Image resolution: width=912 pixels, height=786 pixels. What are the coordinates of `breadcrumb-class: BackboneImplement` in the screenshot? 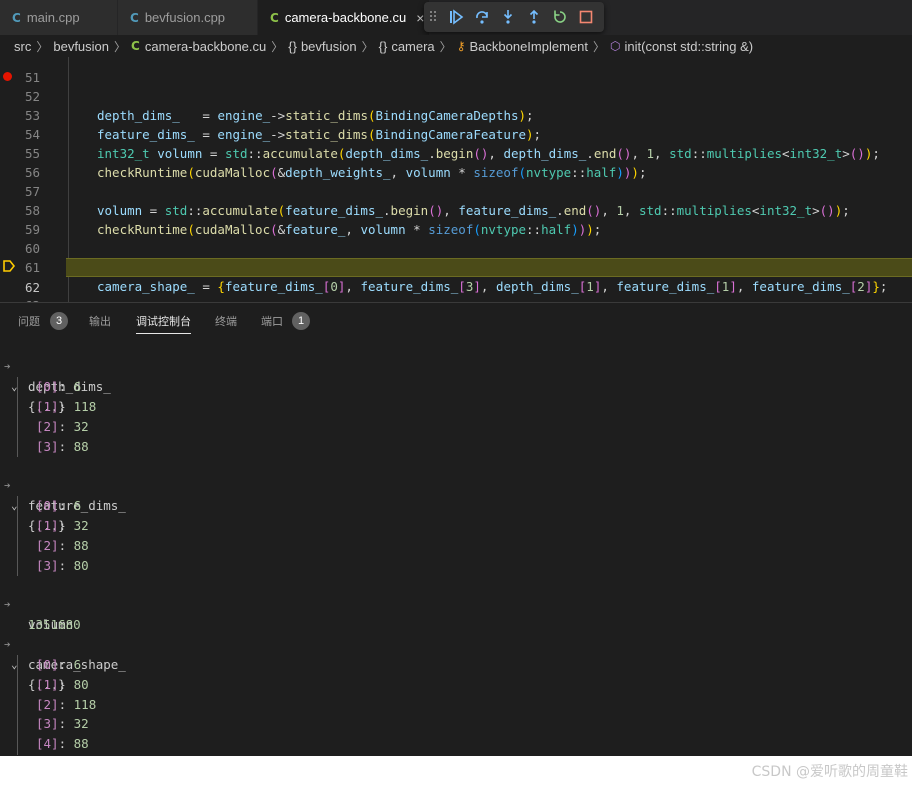 It's located at (528, 46).